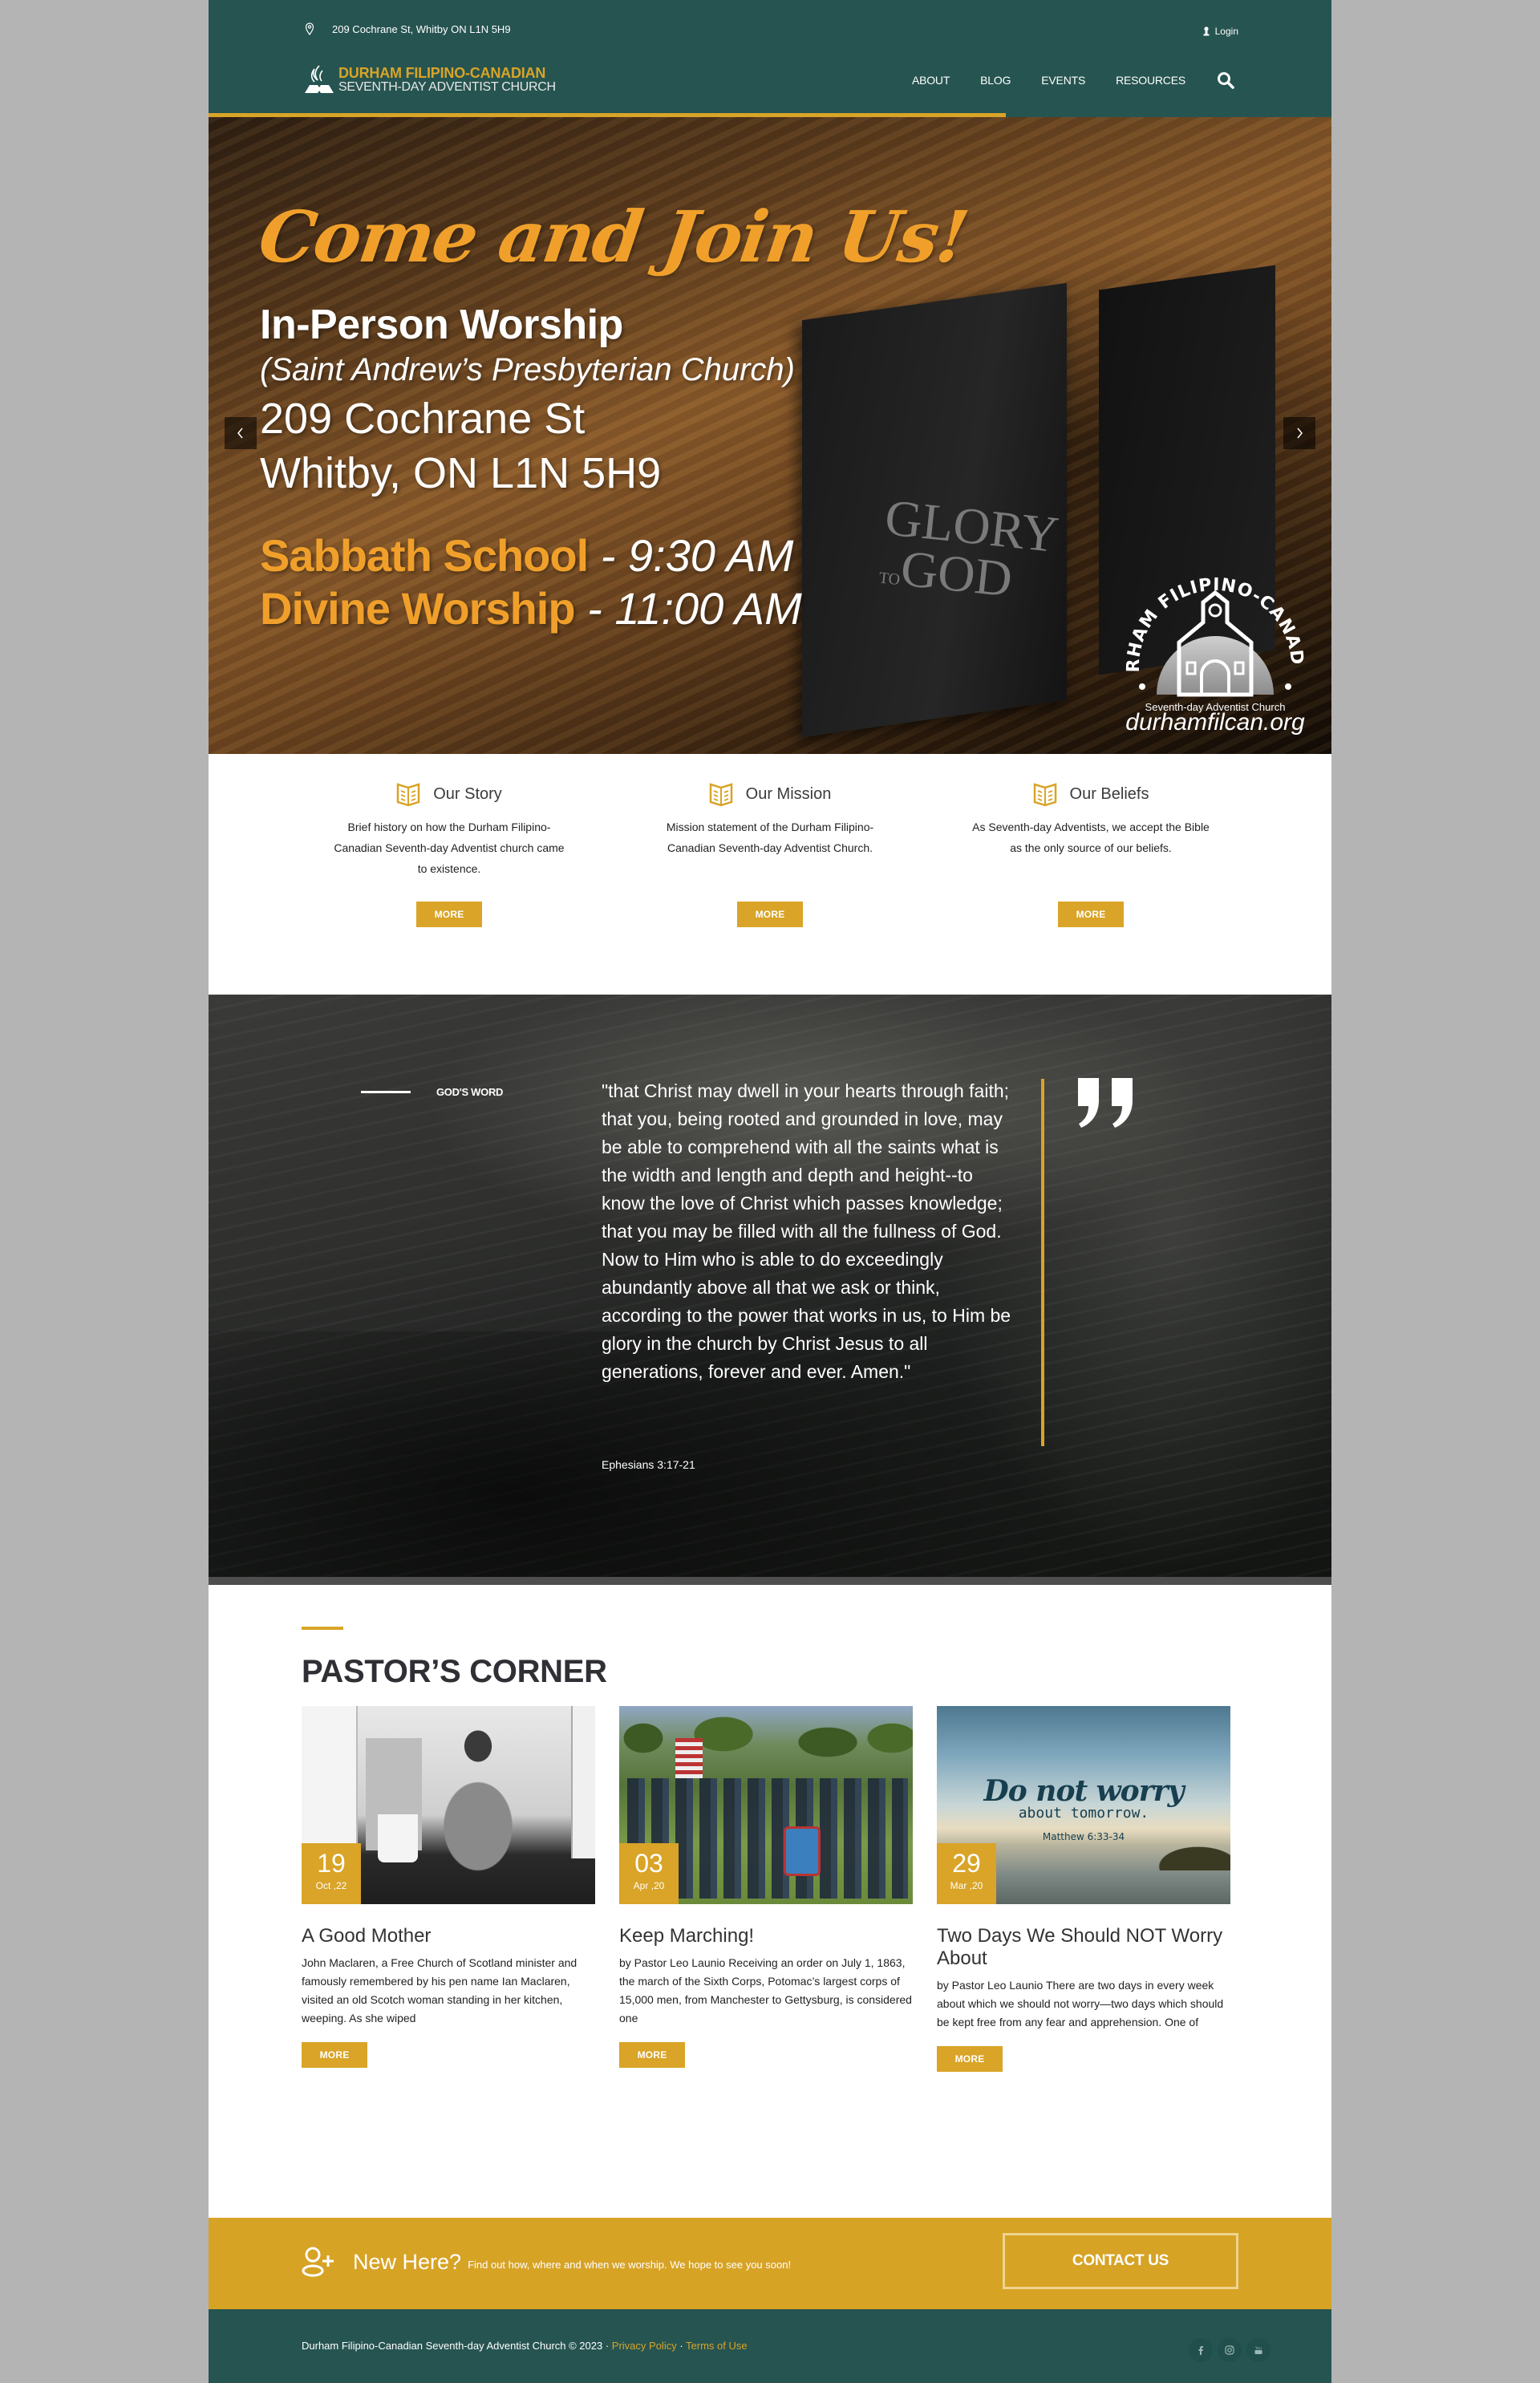 Image resolution: width=1540 pixels, height=2383 pixels. I want to click on facebook-link, so click(1201, 2350).